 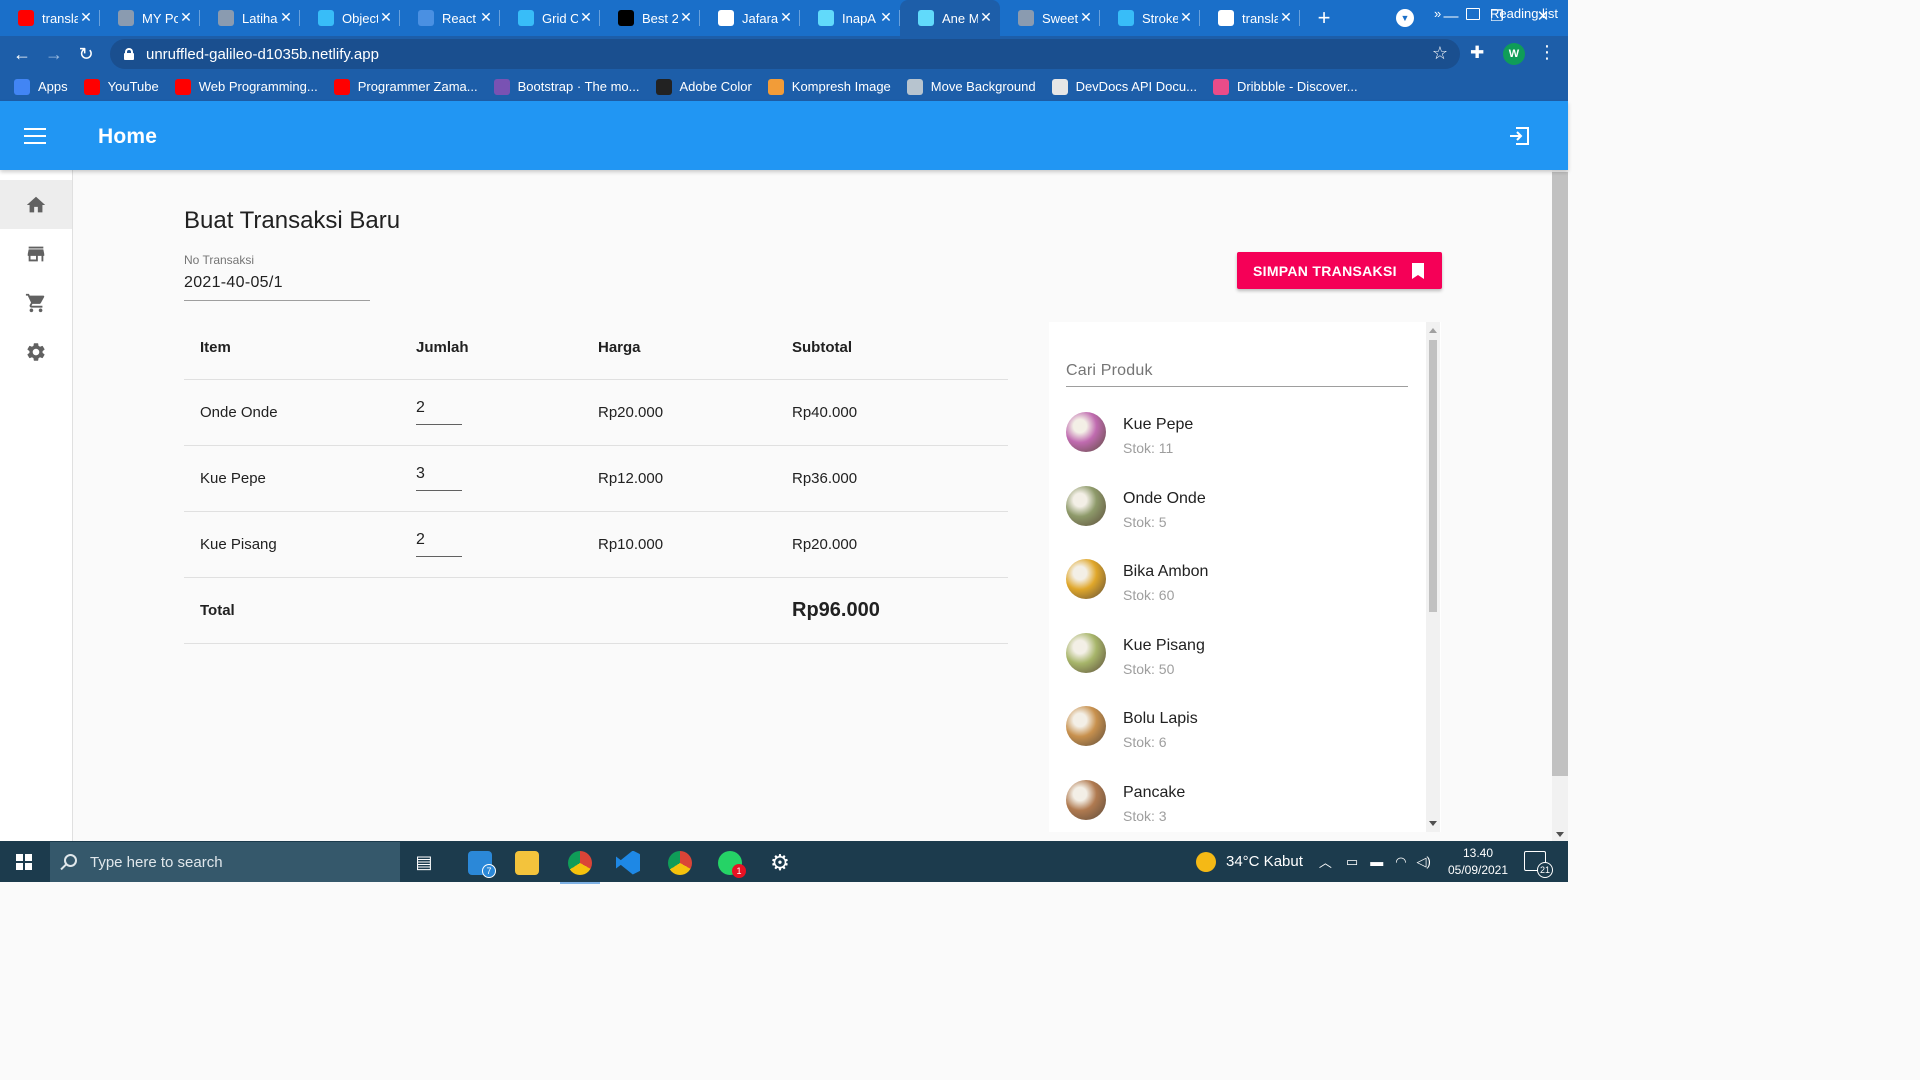 What do you see at coordinates (424, 862) in the screenshot?
I see `task-view-icon: ▤` at bounding box center [424, 862].